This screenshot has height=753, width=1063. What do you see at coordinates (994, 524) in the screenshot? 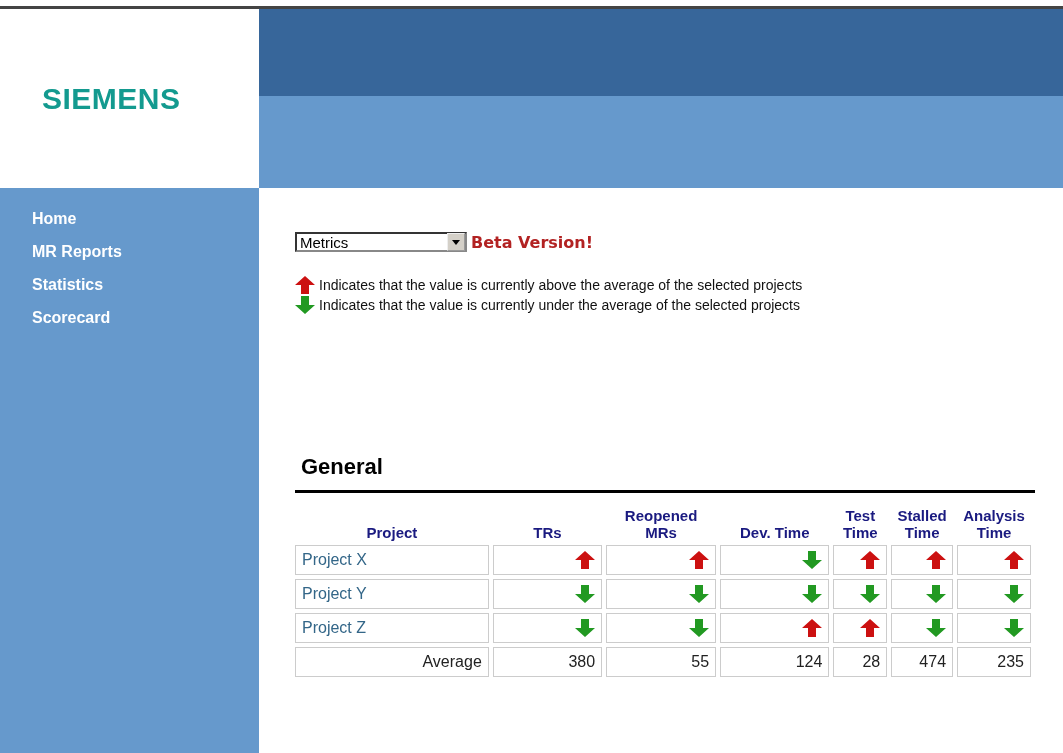
I see `column-header: Analysis Time` at bounding box center [994, 524].